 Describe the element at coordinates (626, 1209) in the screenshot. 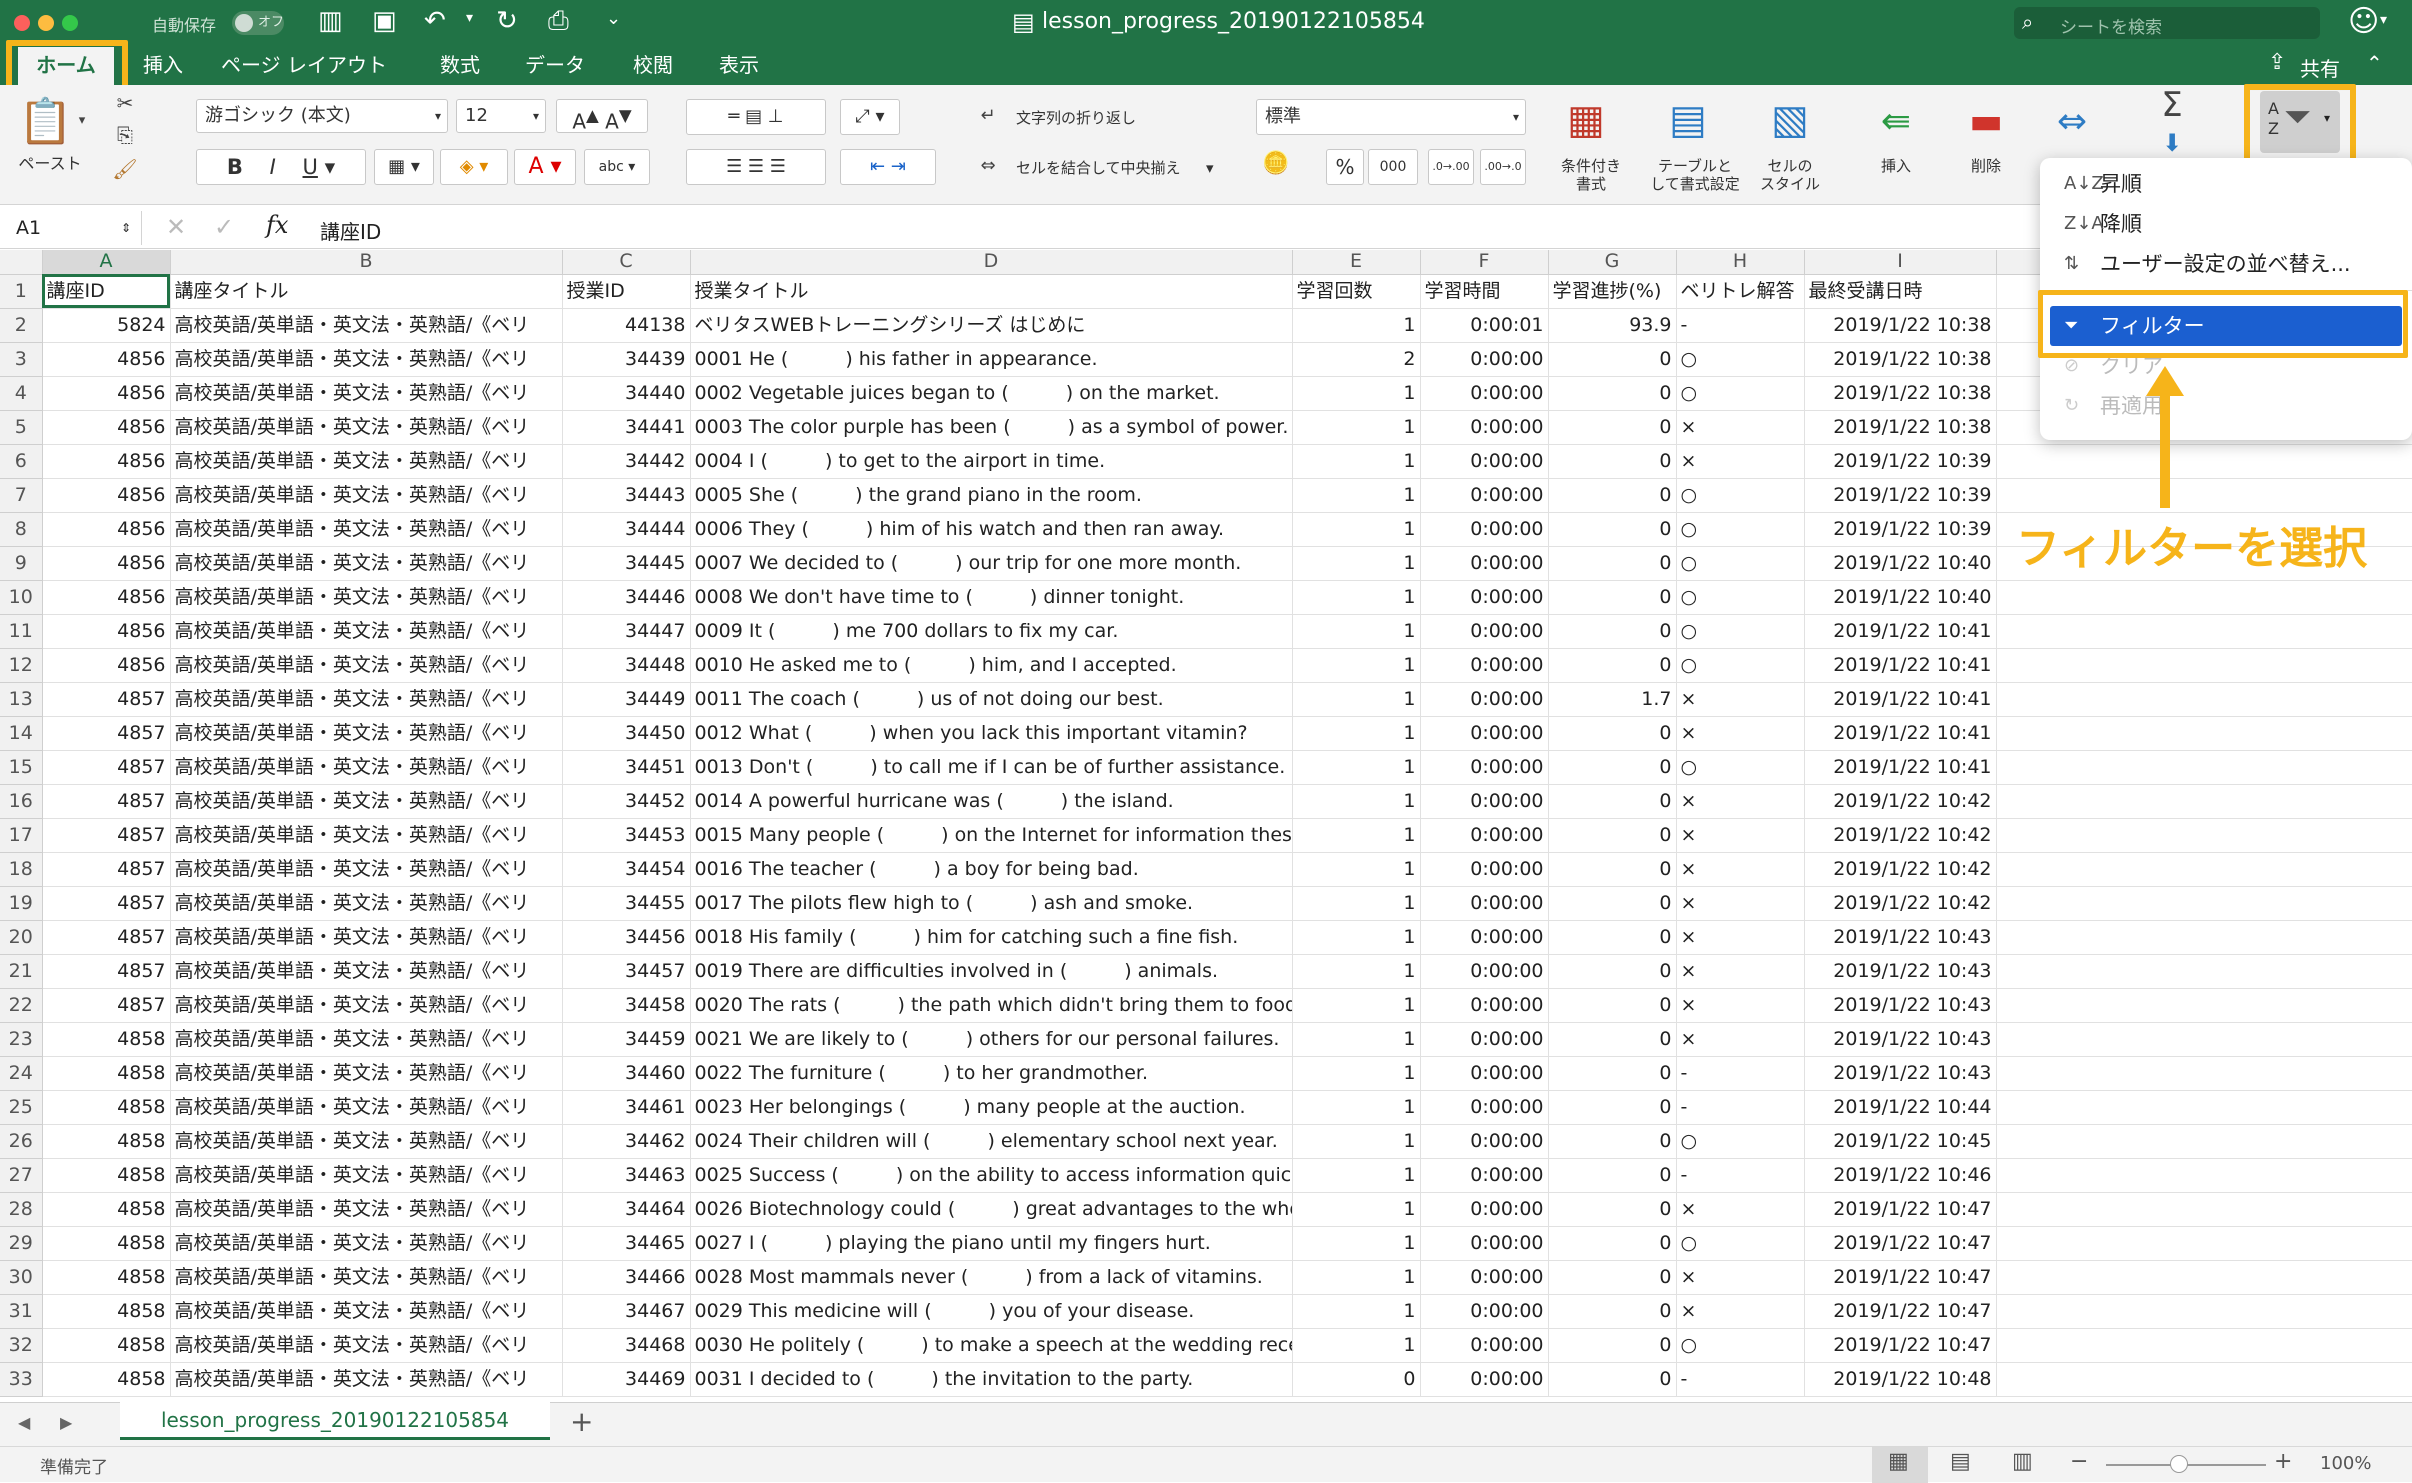

I see `lesson-id-cell: 34464` at that location.